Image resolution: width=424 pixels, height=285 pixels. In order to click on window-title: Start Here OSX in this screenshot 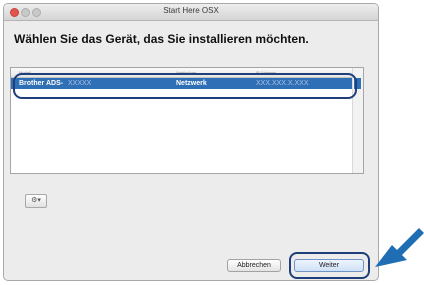, I will do `click(191, 10)`.